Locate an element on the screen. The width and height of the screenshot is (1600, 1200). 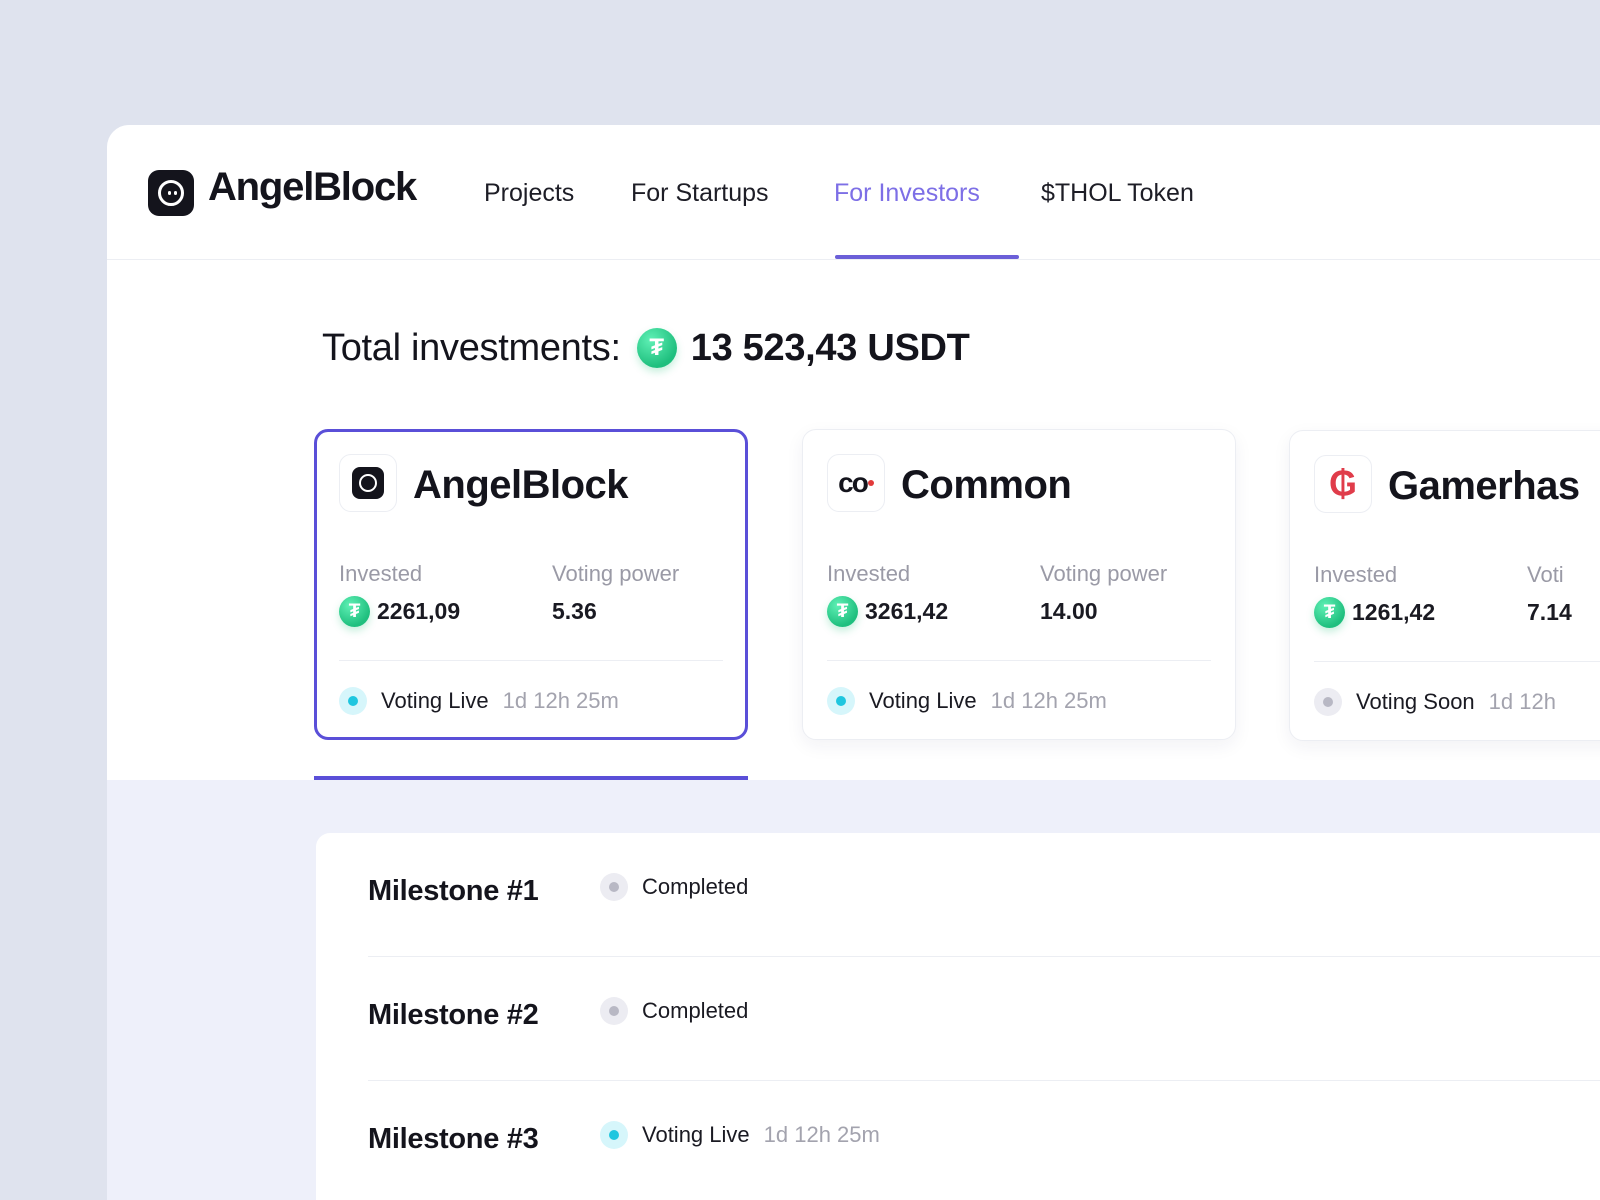
status-label: Voting Soon is located at coordinates (1415, 701).